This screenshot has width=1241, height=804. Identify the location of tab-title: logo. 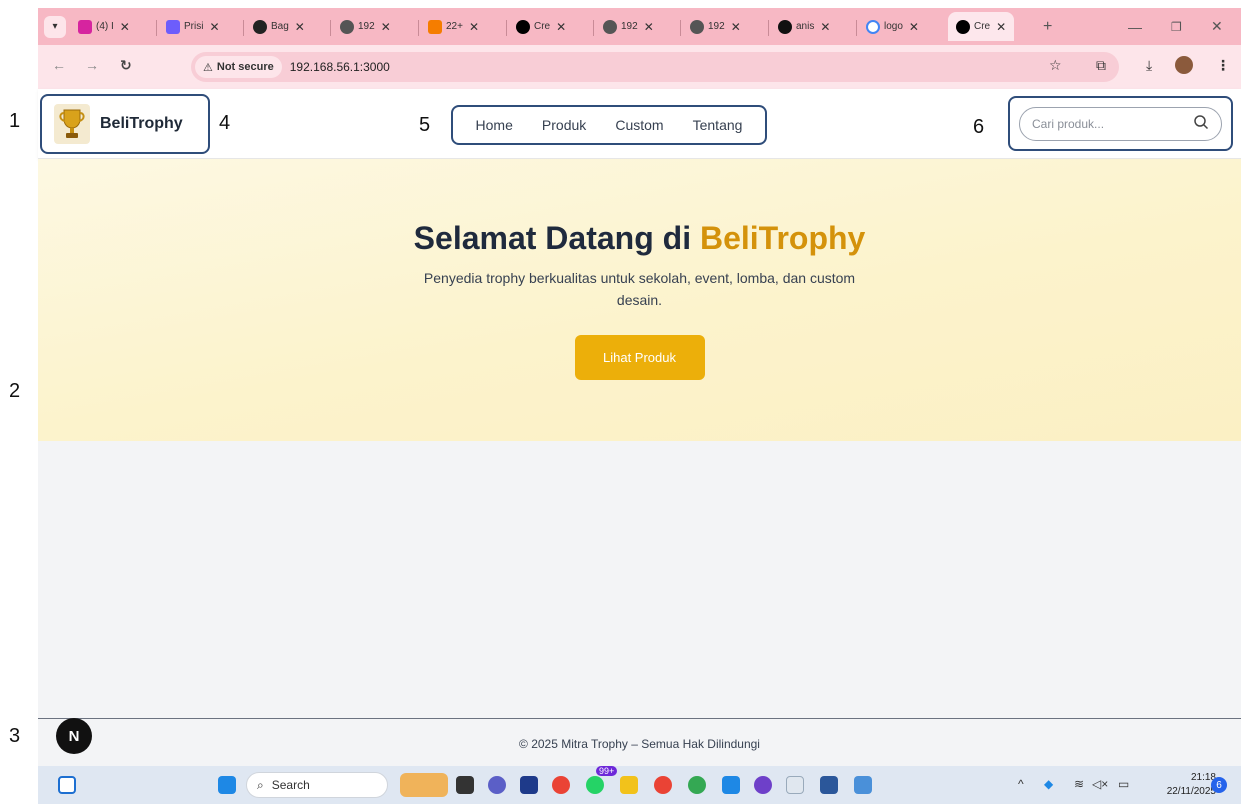
(893, 26).